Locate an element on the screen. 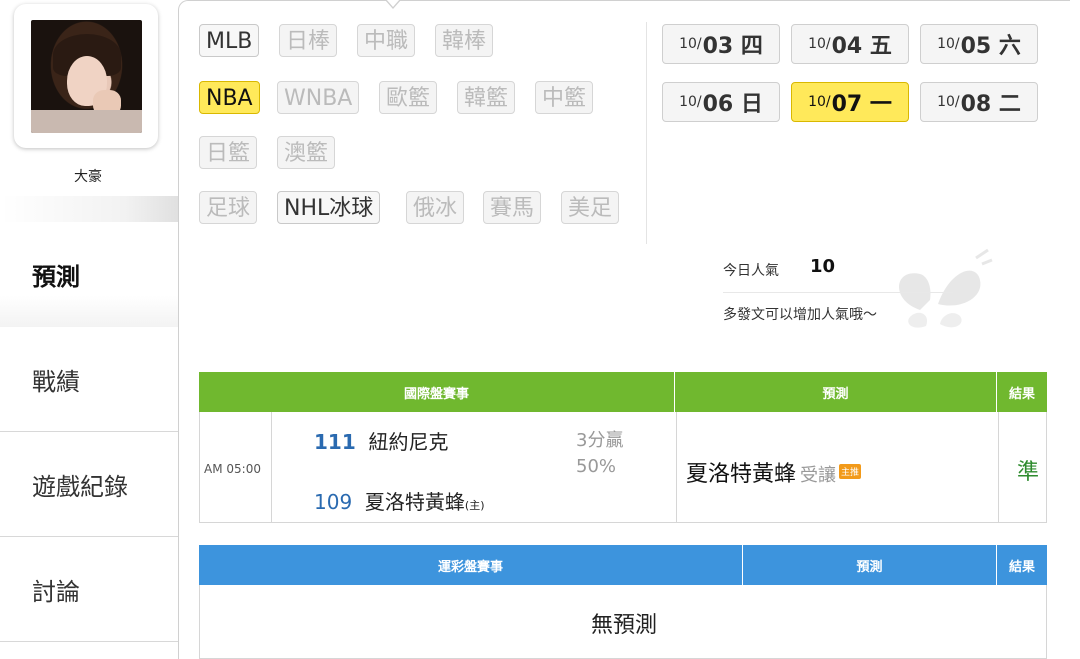 The height and width of the screenshot is (659, 1080). lottery-header-result: 結果 is located at coordinates (1021, 567).